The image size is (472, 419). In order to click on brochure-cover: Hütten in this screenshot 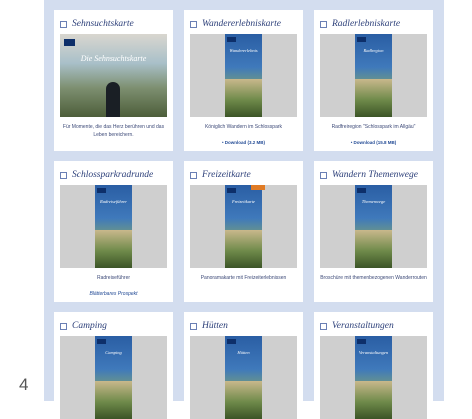, I will do `click(243, 377)`.